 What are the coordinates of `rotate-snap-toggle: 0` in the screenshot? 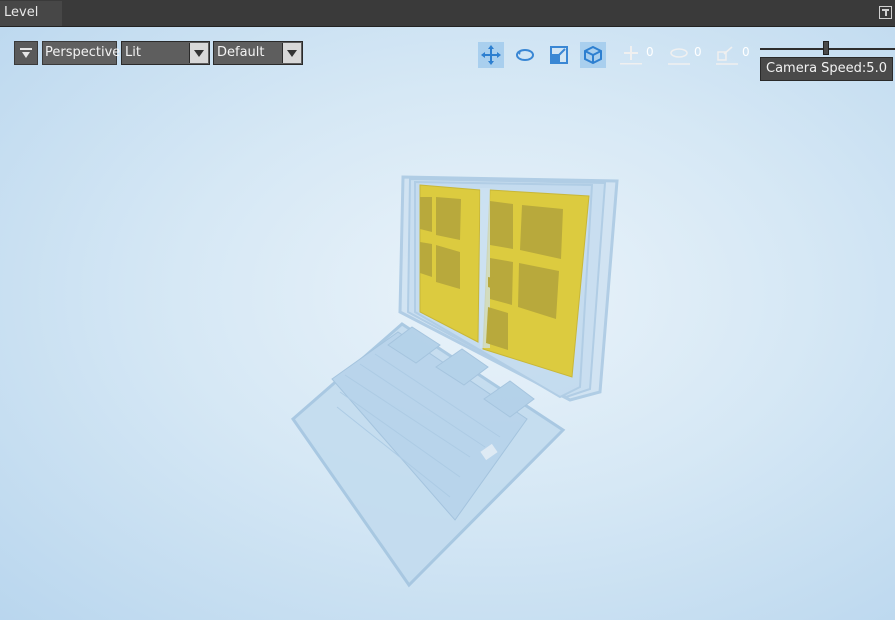 It's located at (688, 55).